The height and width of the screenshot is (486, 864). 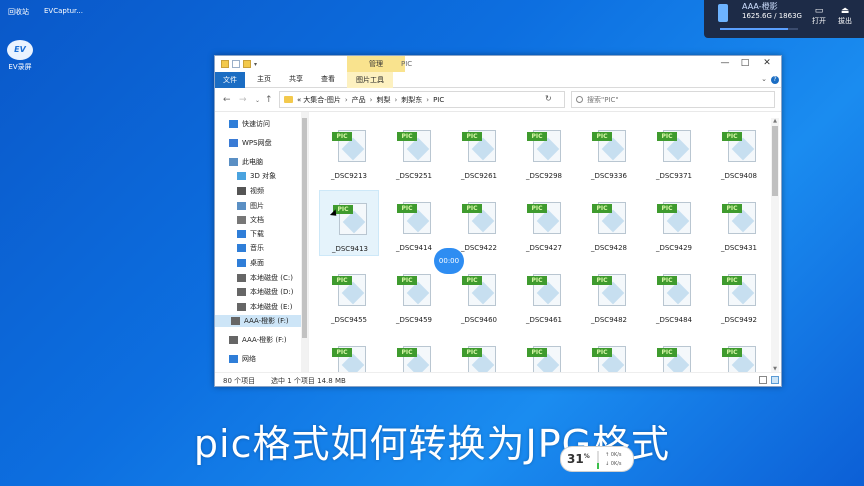 I want to click on open-drive-button: ▭ 打开, so click(x=819, y=16).